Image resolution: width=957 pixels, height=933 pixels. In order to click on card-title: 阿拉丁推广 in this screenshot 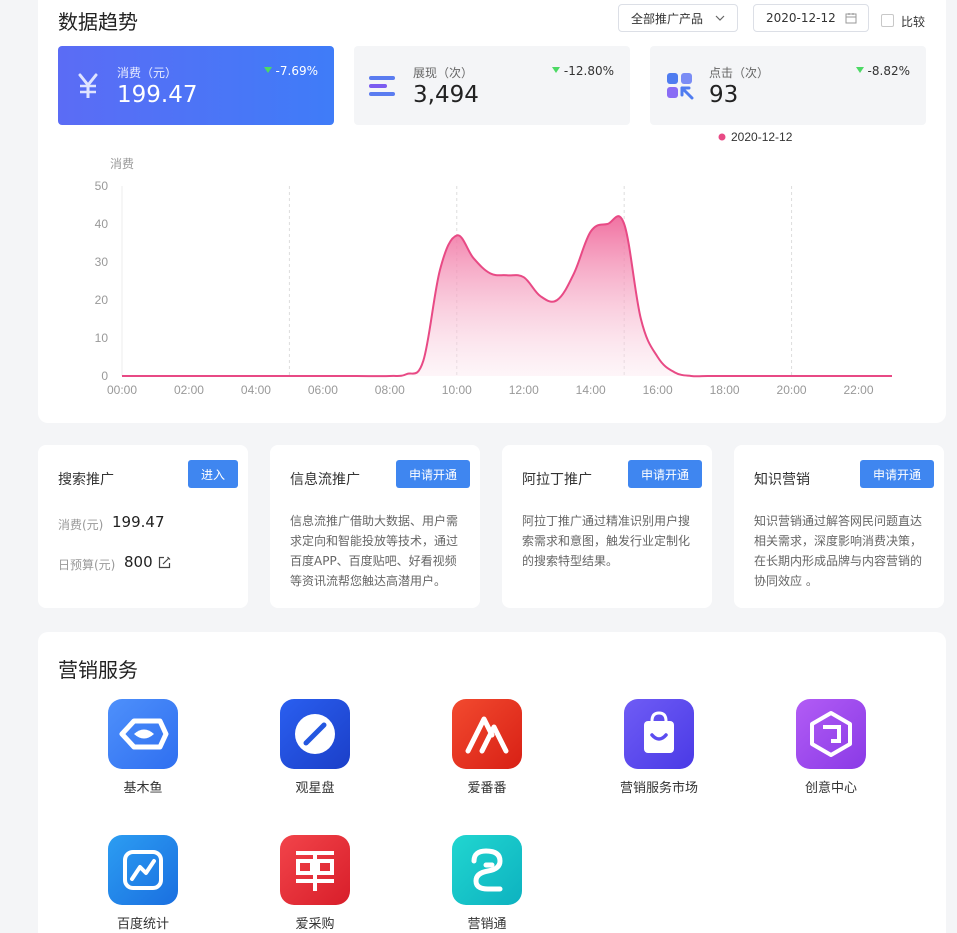, I will do `click(557, 480)`.